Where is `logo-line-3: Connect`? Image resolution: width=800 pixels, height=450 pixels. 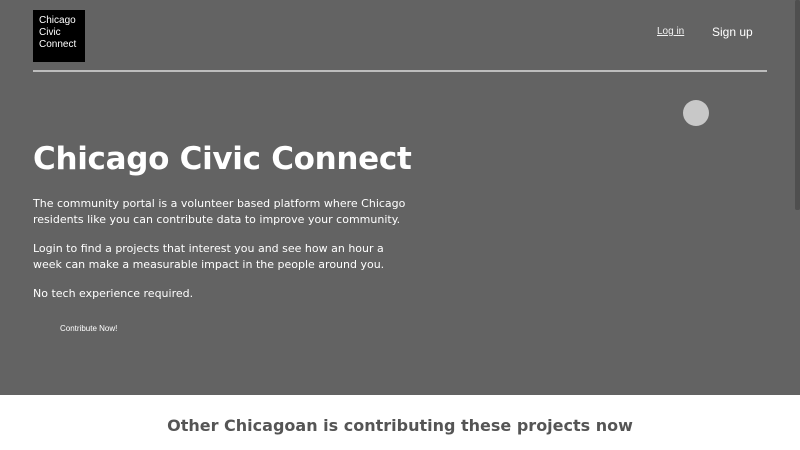
logo-line-3: Connect is located at coordinates (58, 44).